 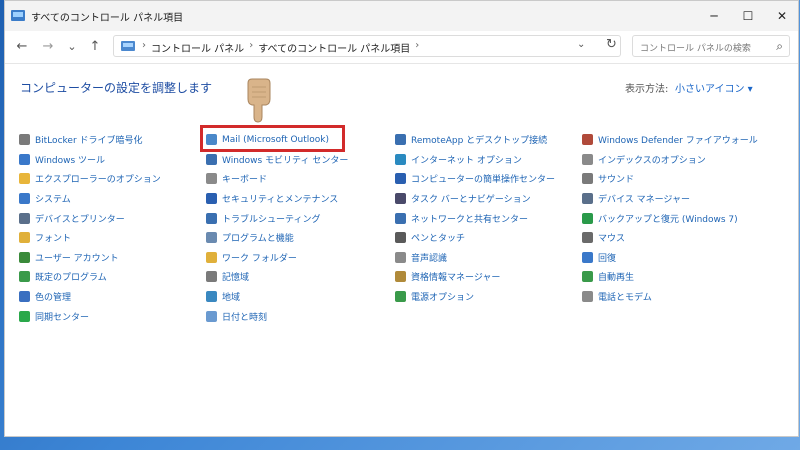 What do you see at coordinates (259, 100) in the screenshot?
I see `pointing-hand-icon` at bounding box center [259, 100].